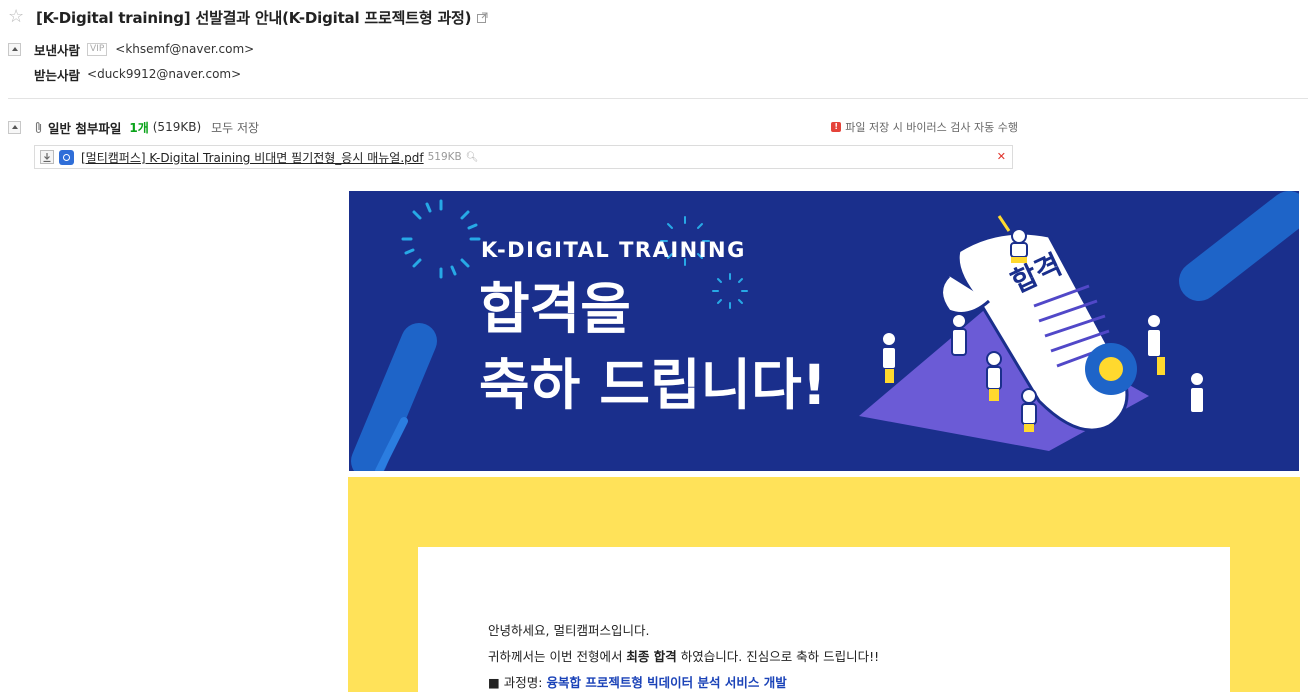  What do you see at coordinates (235, 127) in the screenshot?
I see `save-all-link: 모두 저장` at bounding box center [235, 127].